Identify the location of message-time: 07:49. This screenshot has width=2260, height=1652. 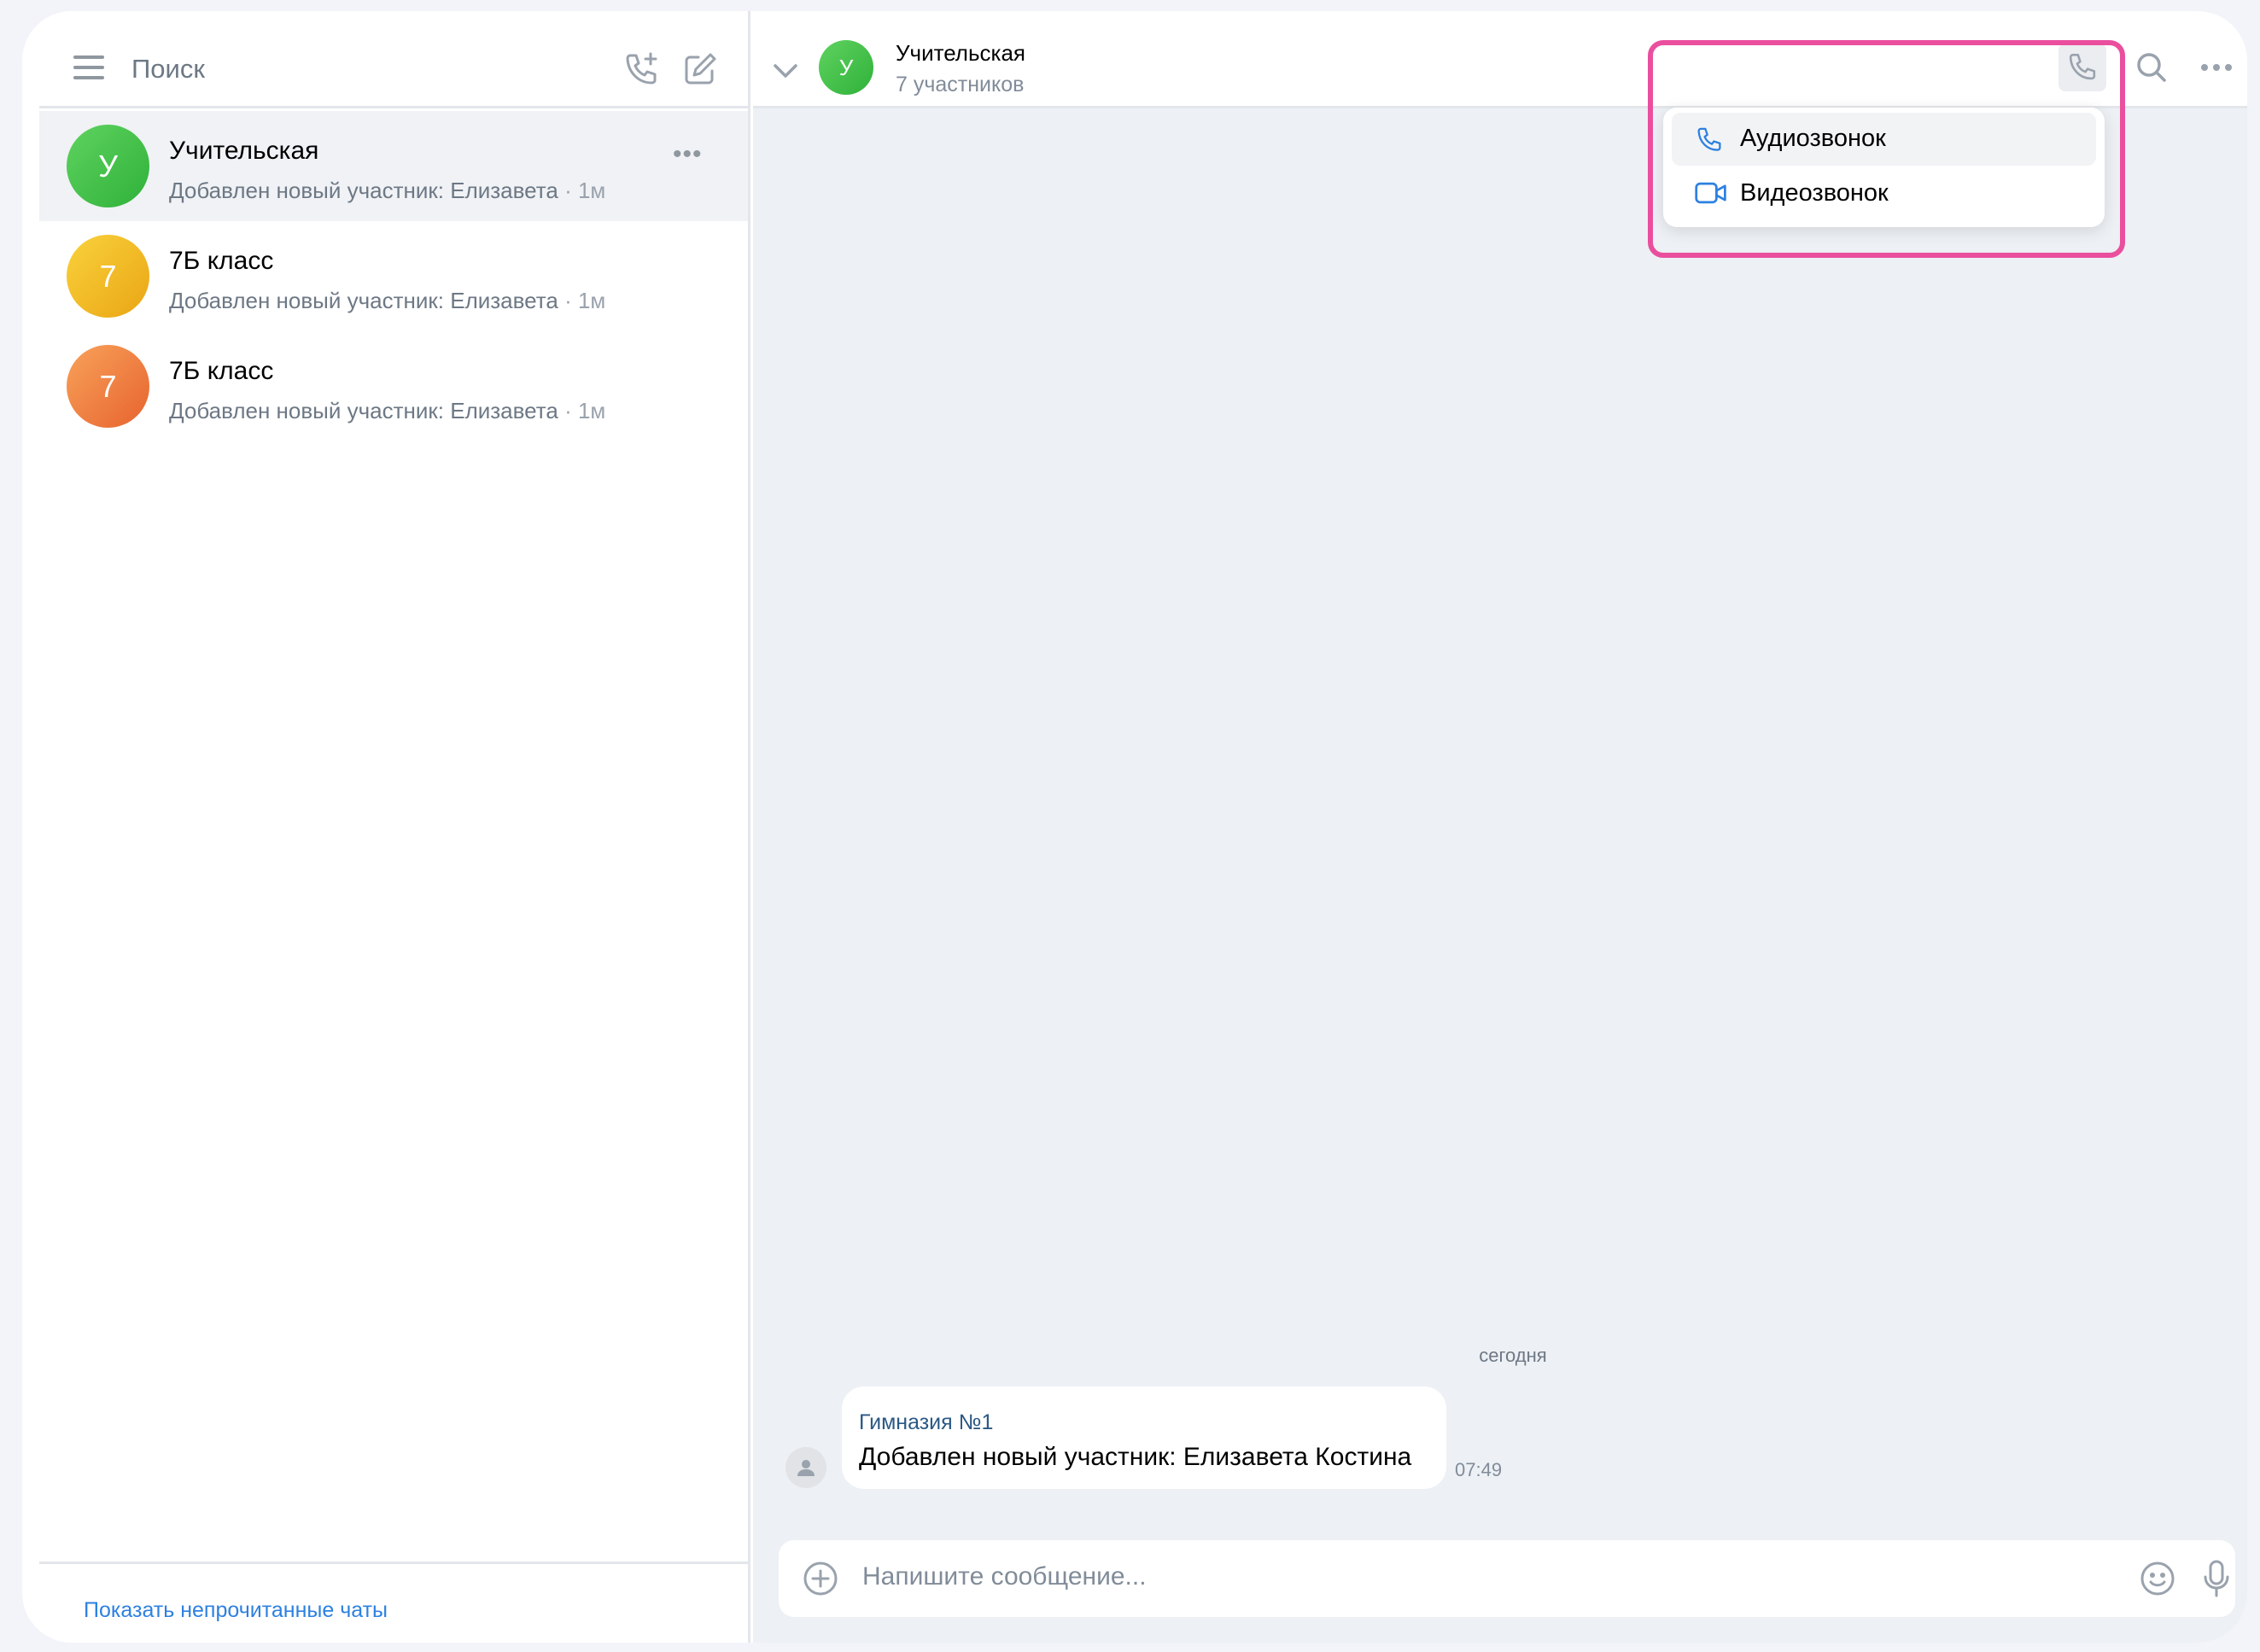
(1479, 1469).